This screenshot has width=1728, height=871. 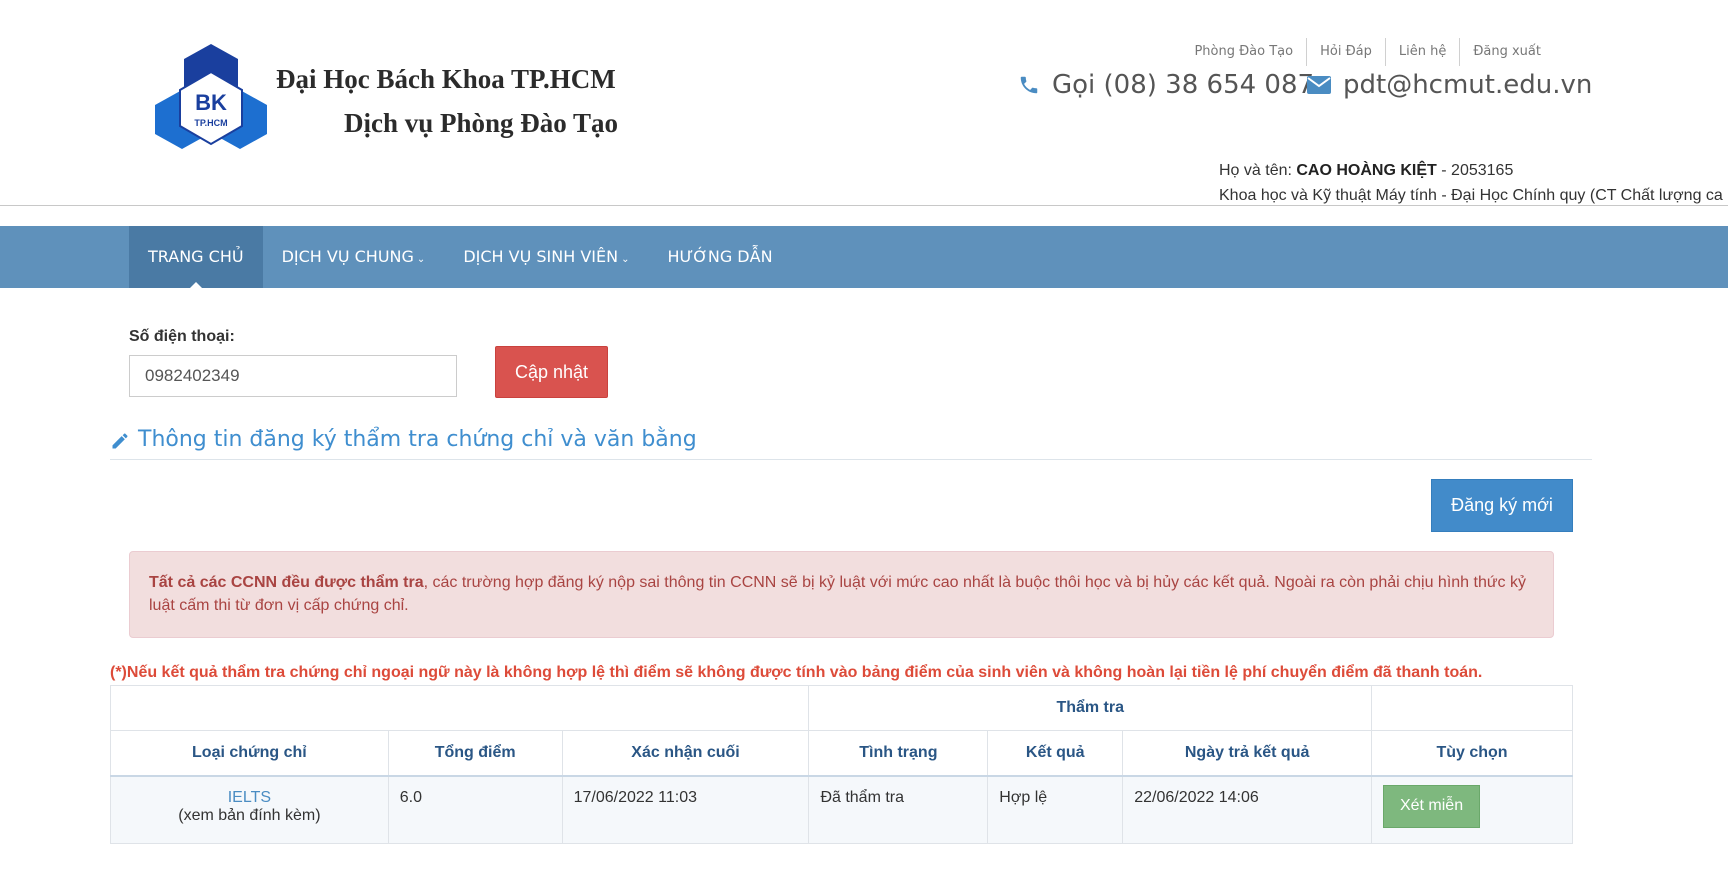 I want to click on toplink-phong-dao-tao: Phòng Đào Tạo, so click(x=1243, y=52).